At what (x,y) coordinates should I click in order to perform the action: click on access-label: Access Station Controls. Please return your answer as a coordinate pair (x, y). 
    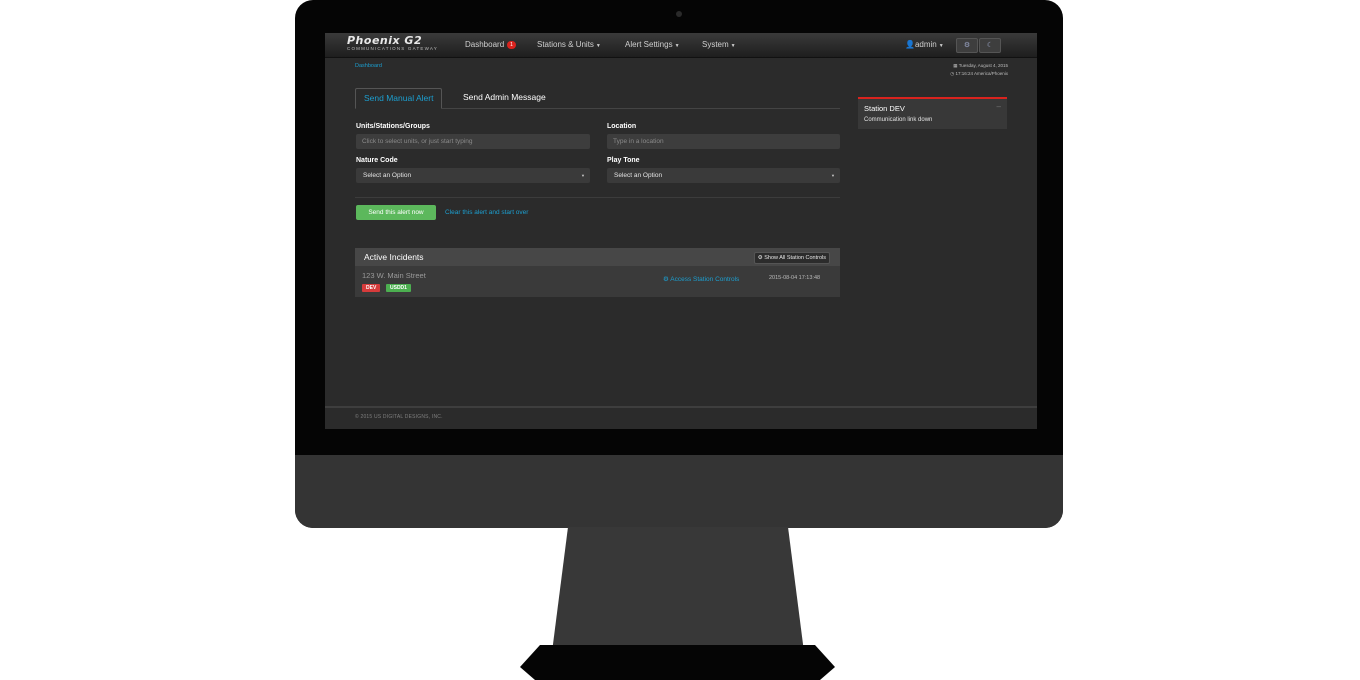
    Looking at the image, I should click on (705, 279).